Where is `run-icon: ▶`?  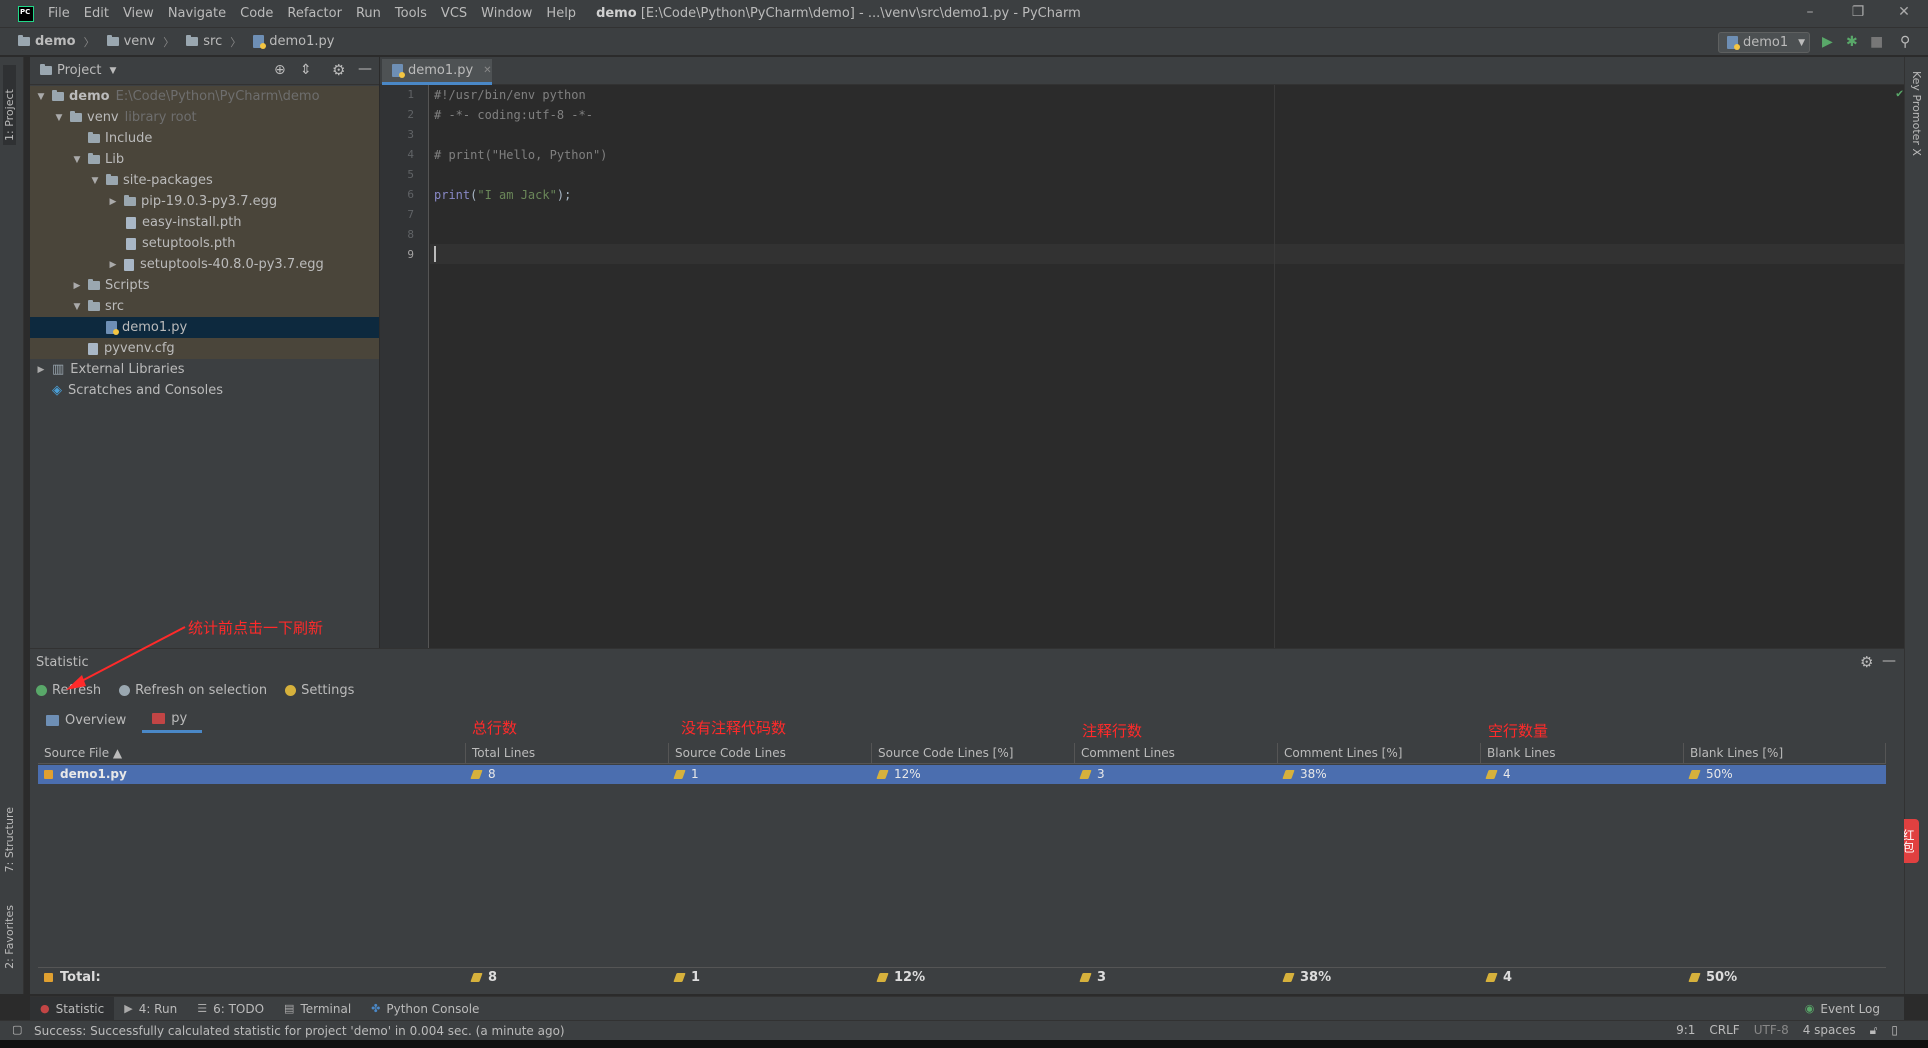
run-icon: ▶ is located at coordinates (1827, 42).